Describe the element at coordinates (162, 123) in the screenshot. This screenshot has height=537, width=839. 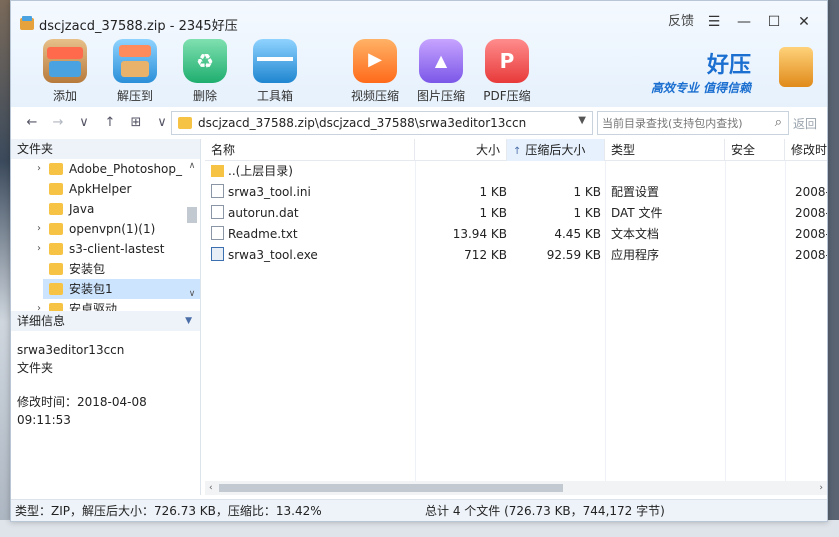
I see `view-mode-dropdown-icon: ∨` at that location.